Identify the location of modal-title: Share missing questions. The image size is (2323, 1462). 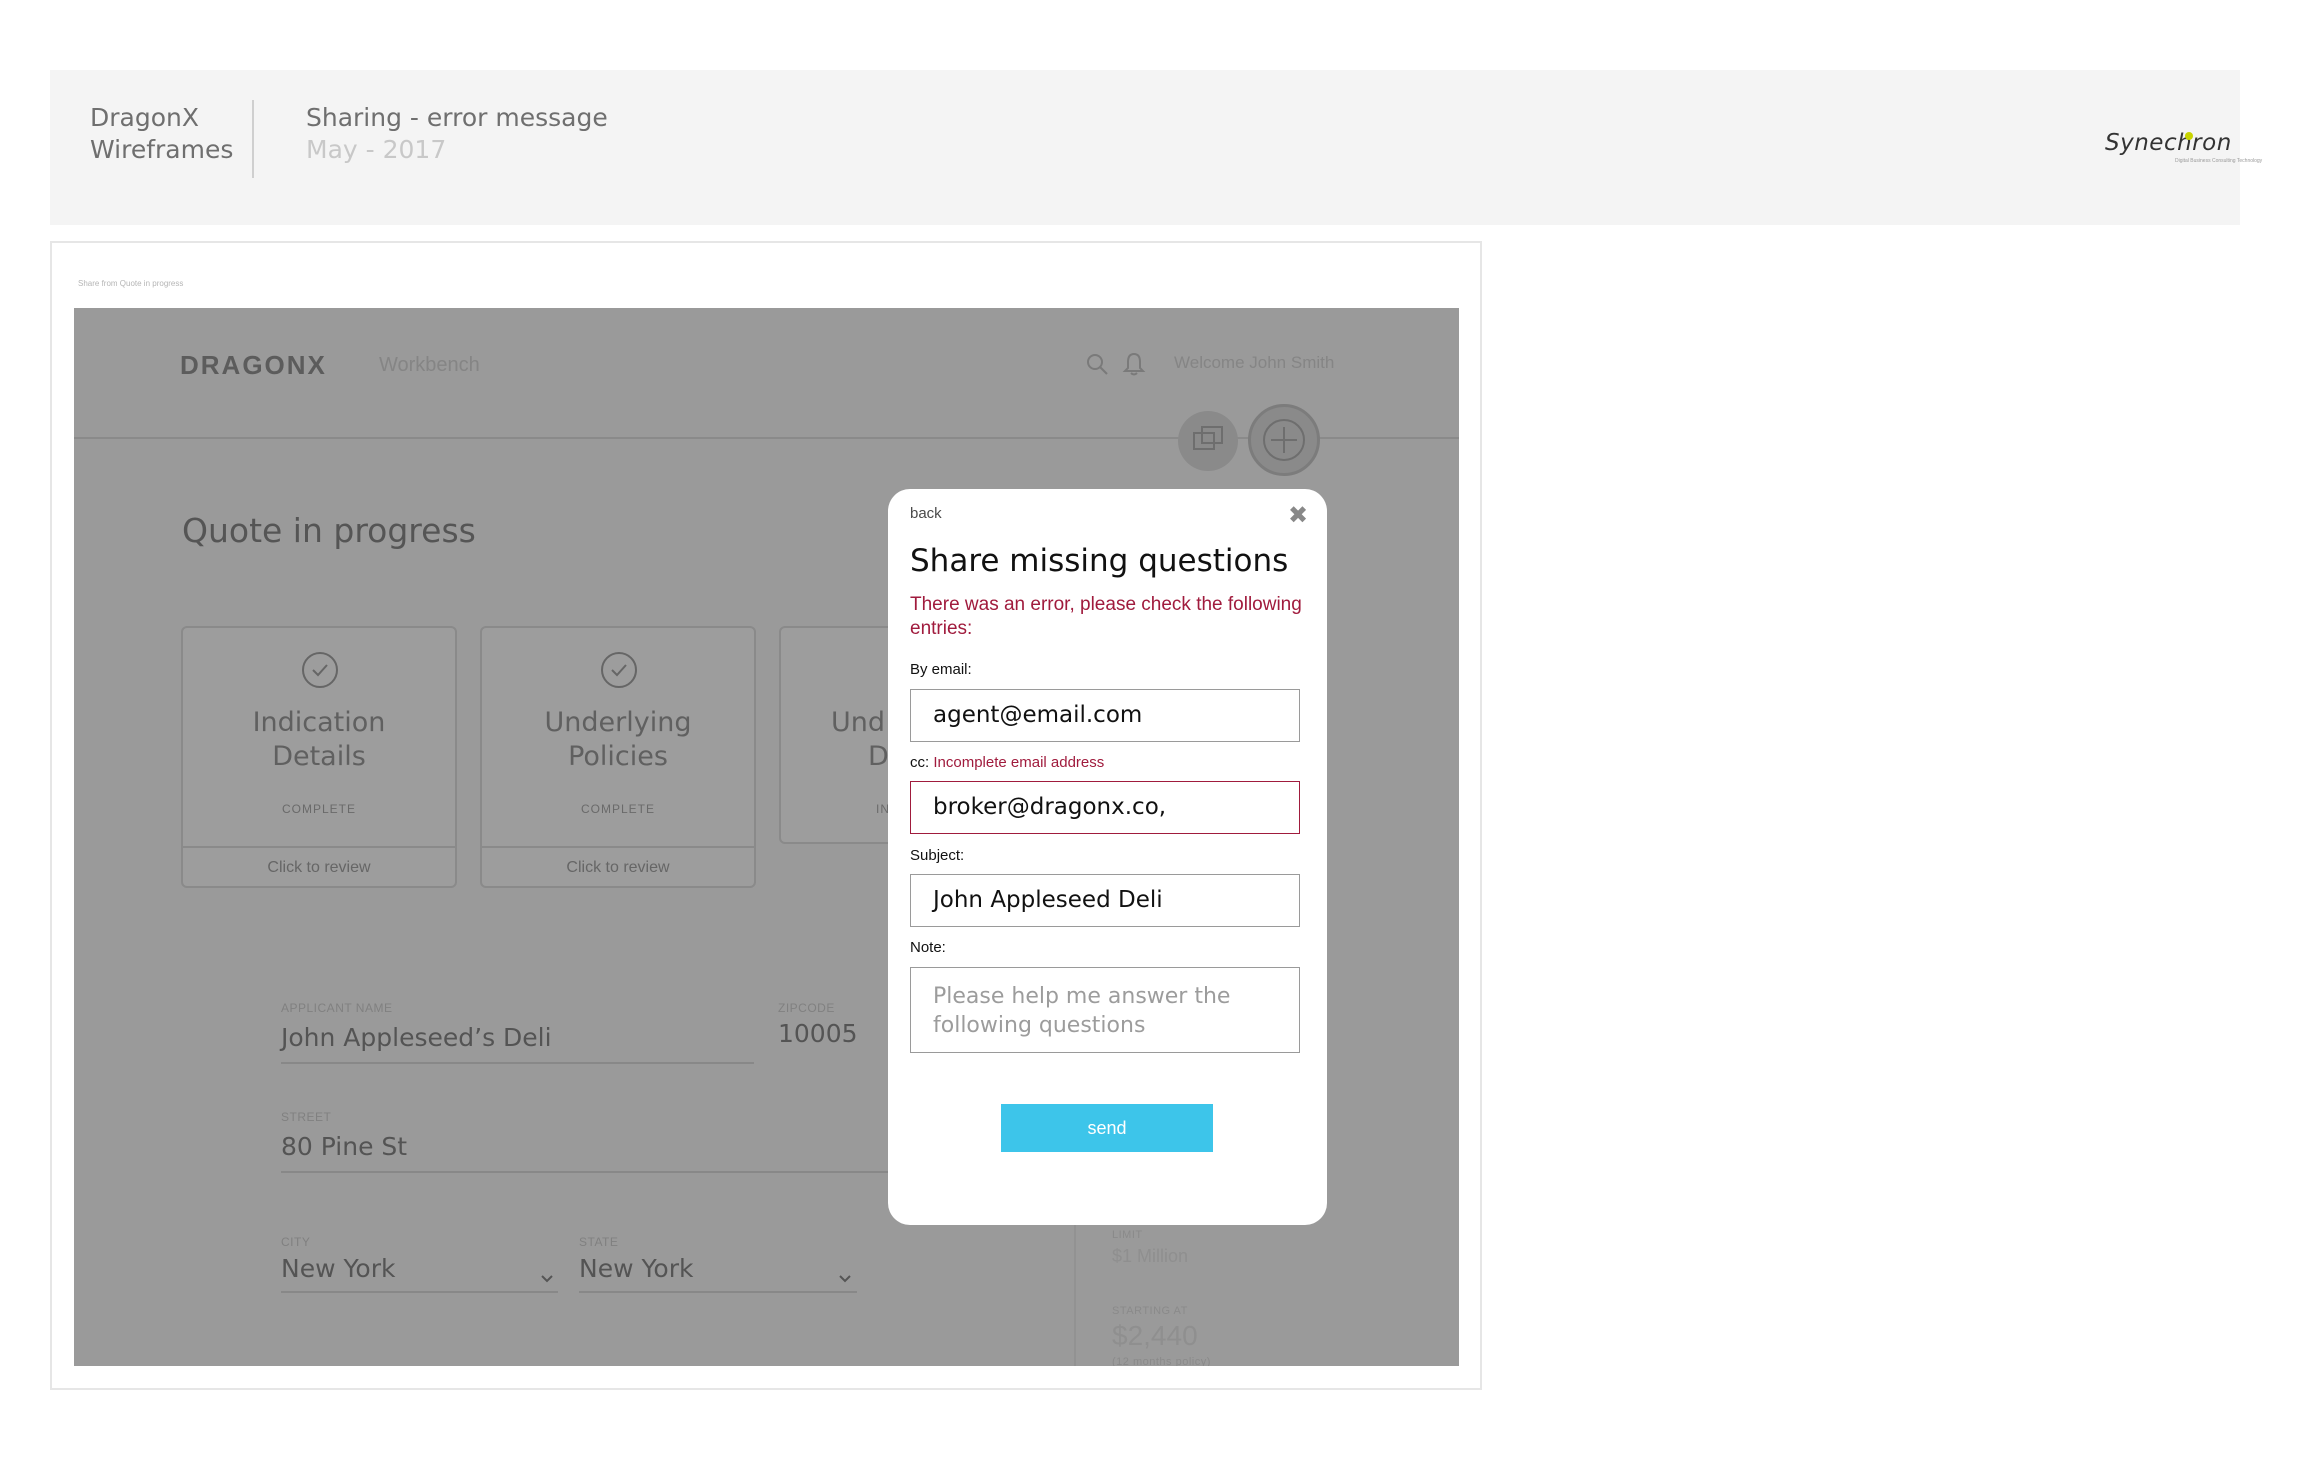
(1099, 561).